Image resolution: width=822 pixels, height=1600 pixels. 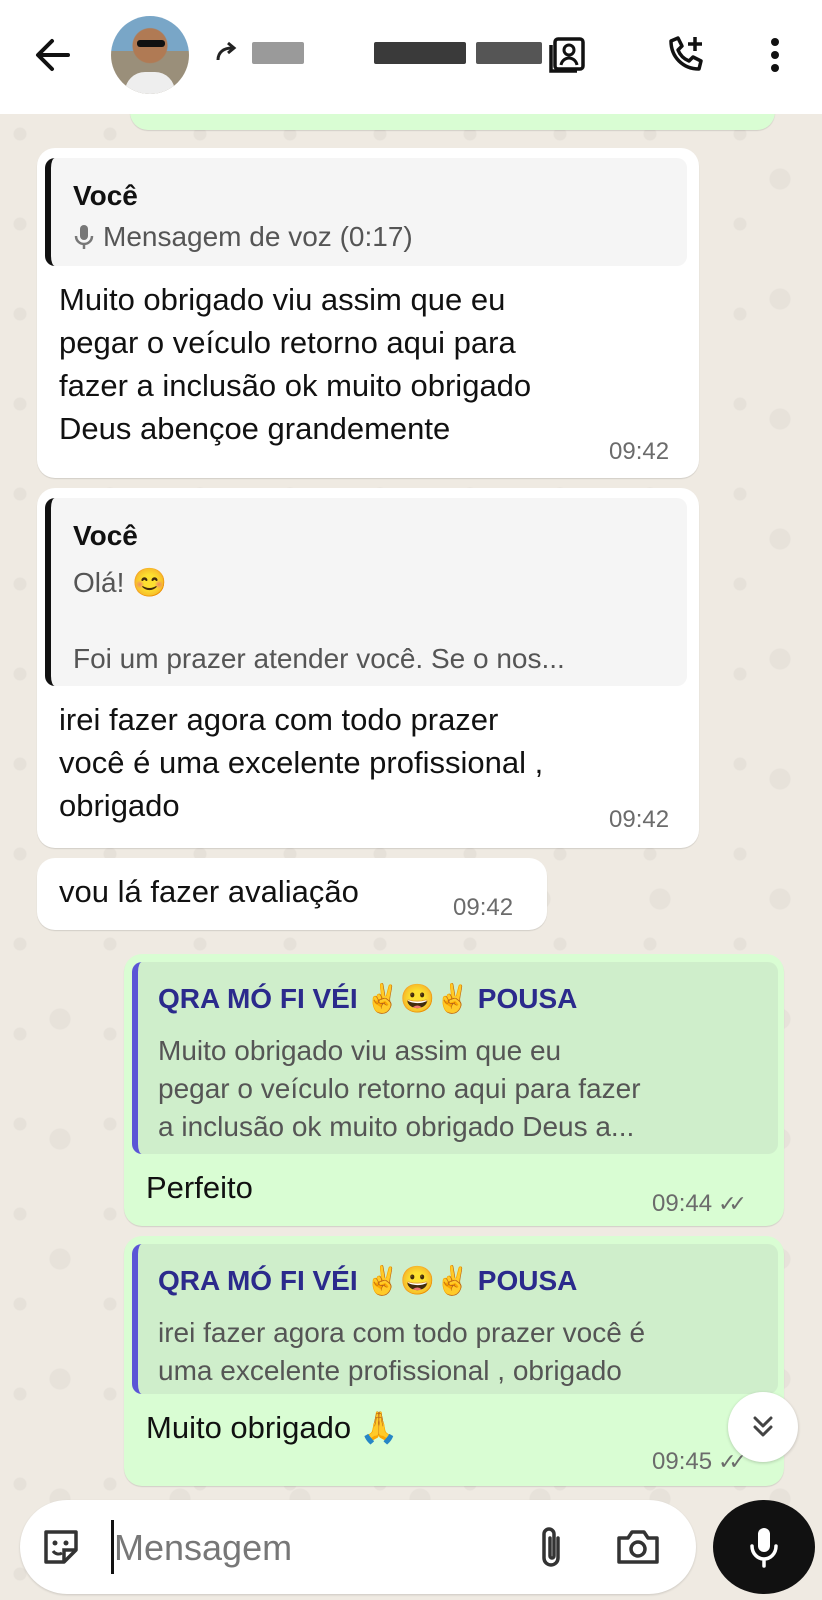 I want to click on message-composer, so click(x=358, y=1547).